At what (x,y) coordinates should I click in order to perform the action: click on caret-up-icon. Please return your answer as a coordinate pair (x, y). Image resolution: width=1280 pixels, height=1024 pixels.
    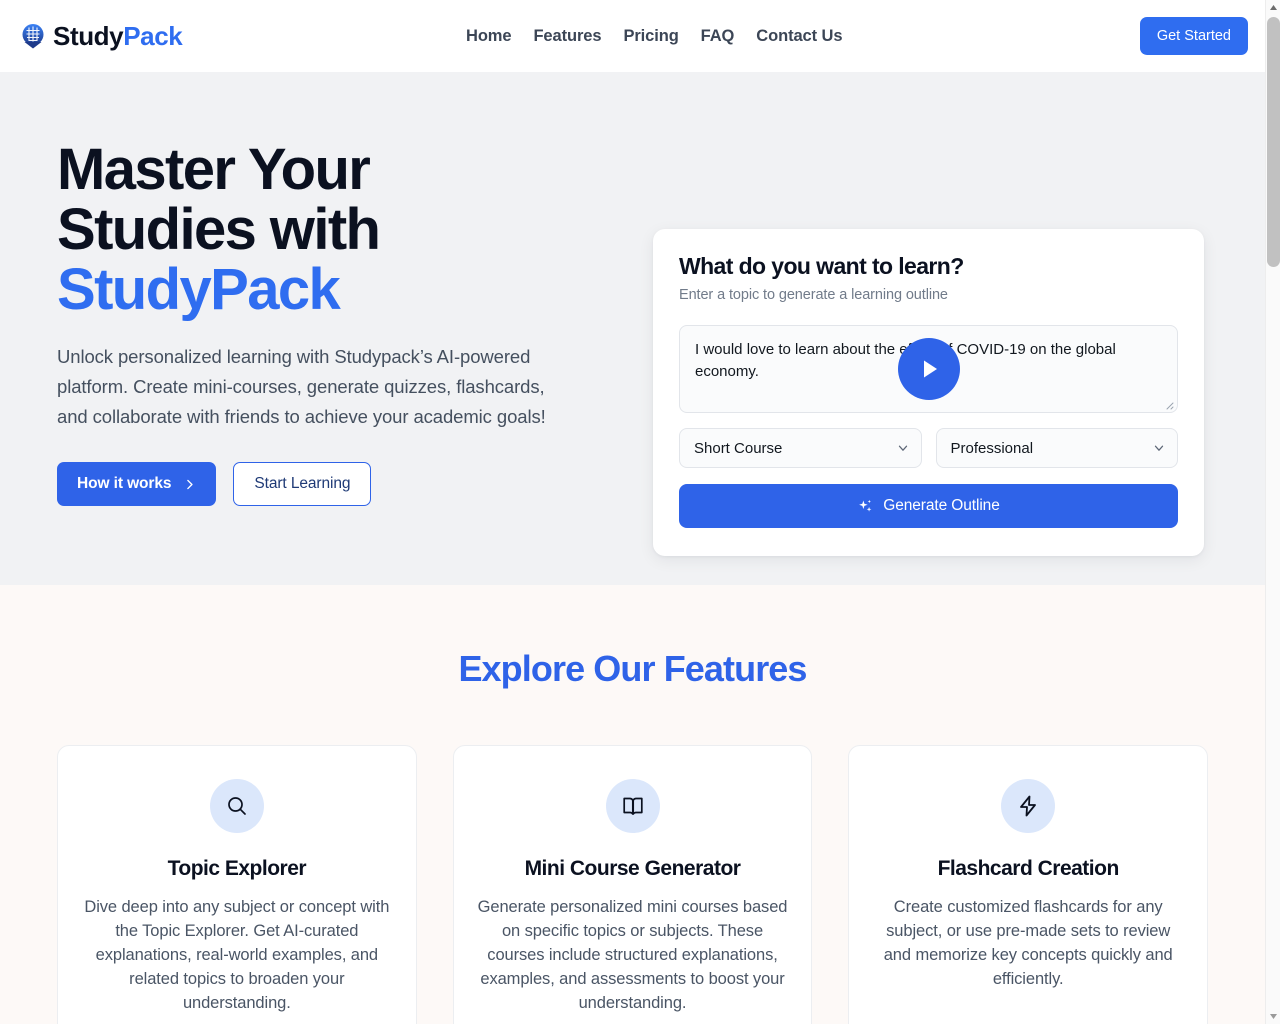
    Looking at the image, I should click on (1273, 7).